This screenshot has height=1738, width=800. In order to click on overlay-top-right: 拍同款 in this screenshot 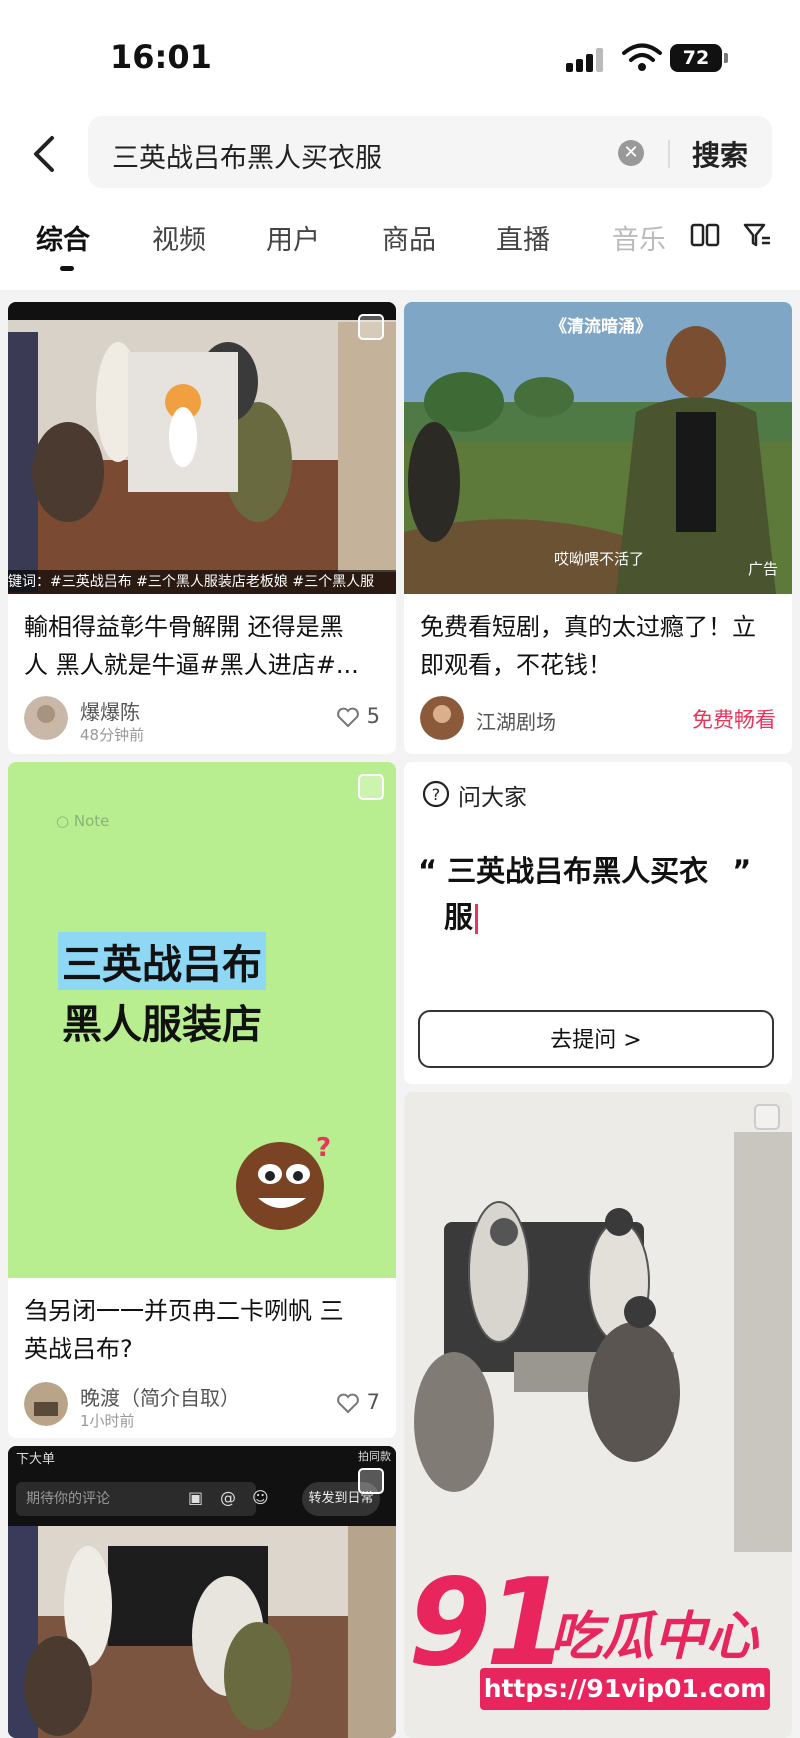, I will do `click(374, 1456)`.